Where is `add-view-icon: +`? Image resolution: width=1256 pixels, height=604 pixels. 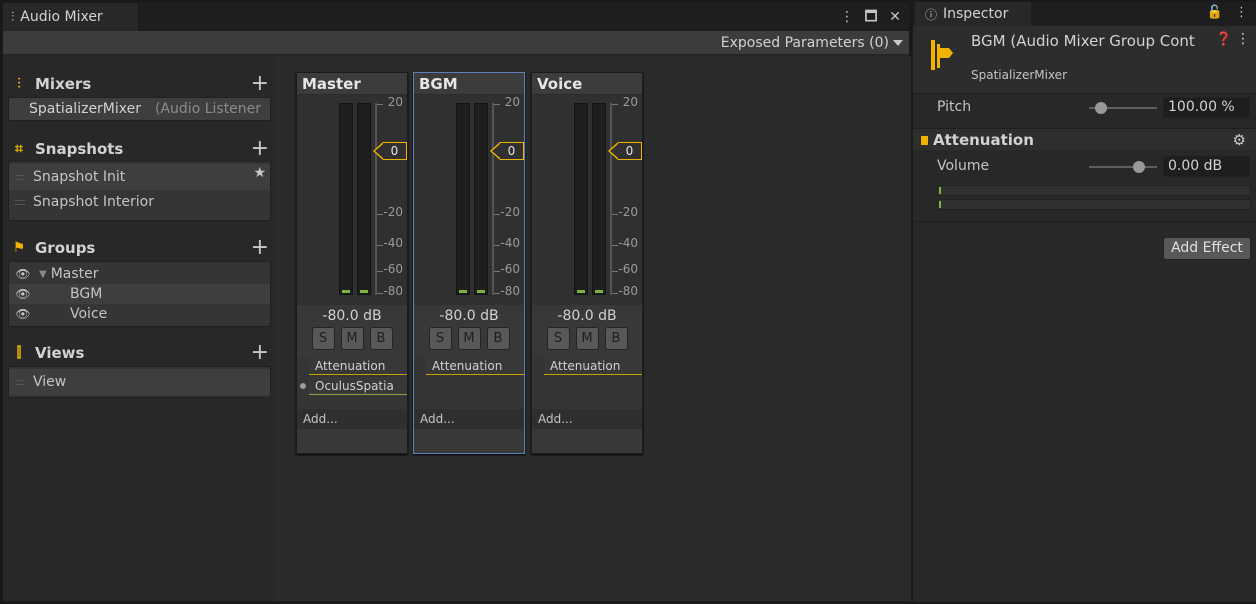 add-view-icon: + is located at coordinates (260, 352).